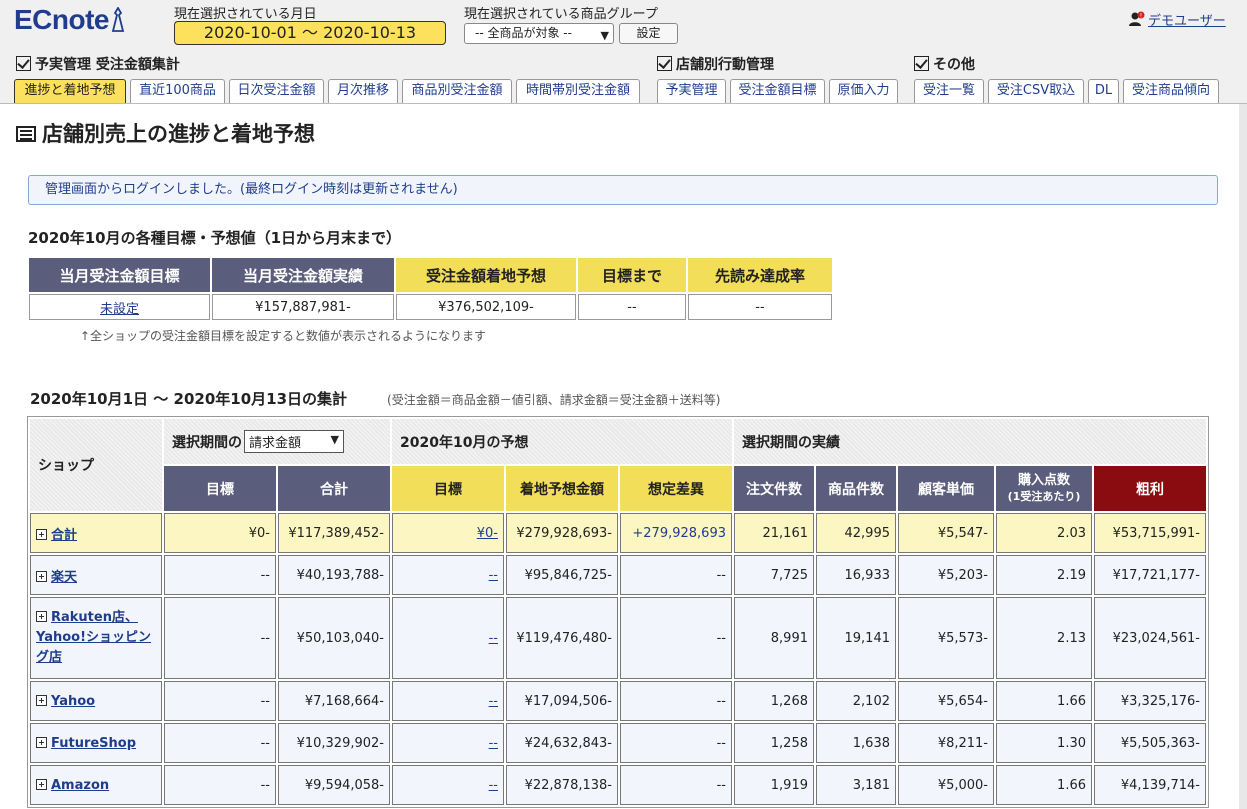  I want to click on shop-cell: Amazon, so click(96, 785).